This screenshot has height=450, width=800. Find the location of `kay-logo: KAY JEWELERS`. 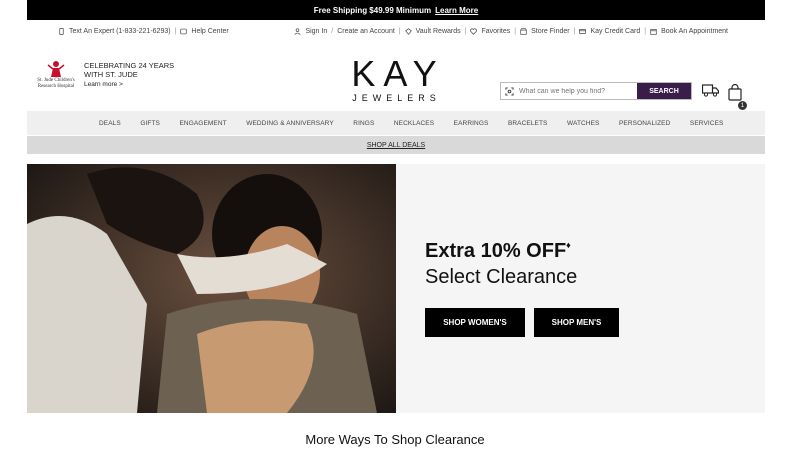

kay-logo: KAY JEWELERS is located at coordinates (394, 78).